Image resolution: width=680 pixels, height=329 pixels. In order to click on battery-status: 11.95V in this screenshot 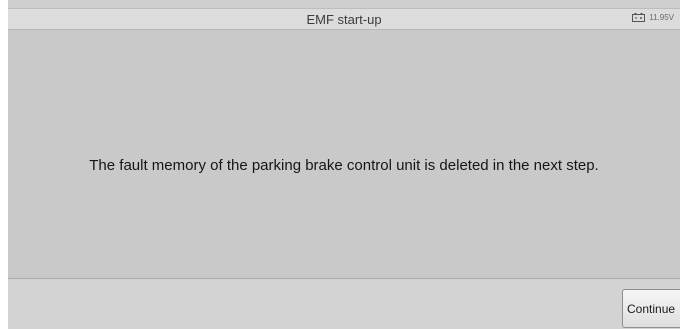, I will do `click(653, 17)`.